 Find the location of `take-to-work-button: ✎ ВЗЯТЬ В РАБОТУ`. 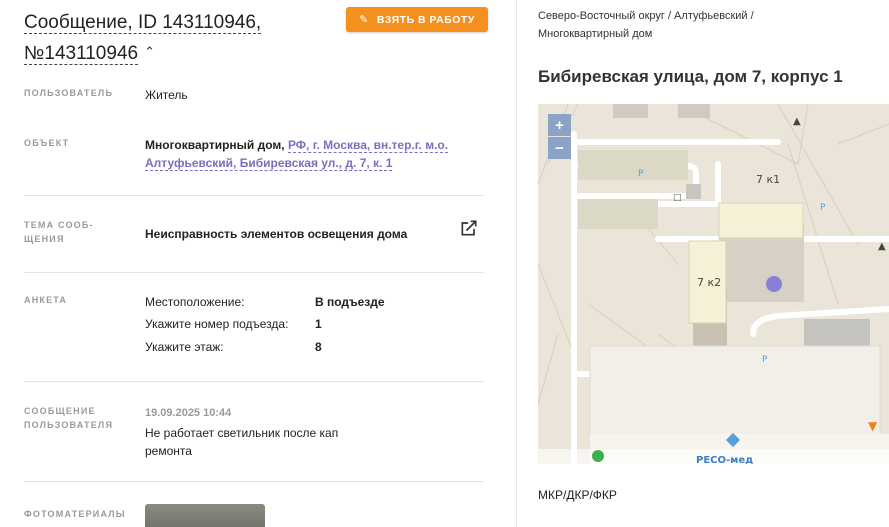

take-to-work-button: ✎ ВЗЯТЬ В РАБОТУ is located at coordinates (417, 19).